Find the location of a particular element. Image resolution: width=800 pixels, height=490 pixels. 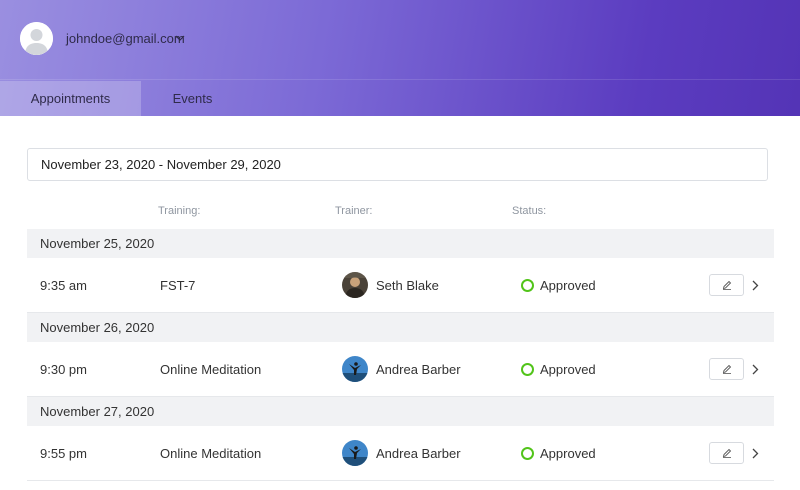

date-range-picker: November 23, 2020 - November 29, 2020 is located at coordinates (397, 164).